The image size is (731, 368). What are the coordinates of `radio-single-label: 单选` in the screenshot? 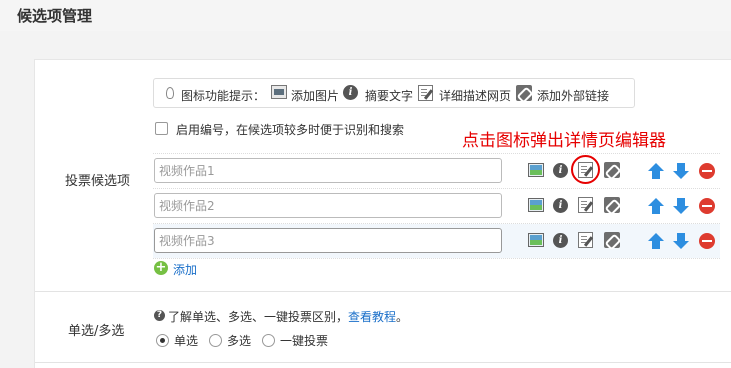 It's located at (186, 340).